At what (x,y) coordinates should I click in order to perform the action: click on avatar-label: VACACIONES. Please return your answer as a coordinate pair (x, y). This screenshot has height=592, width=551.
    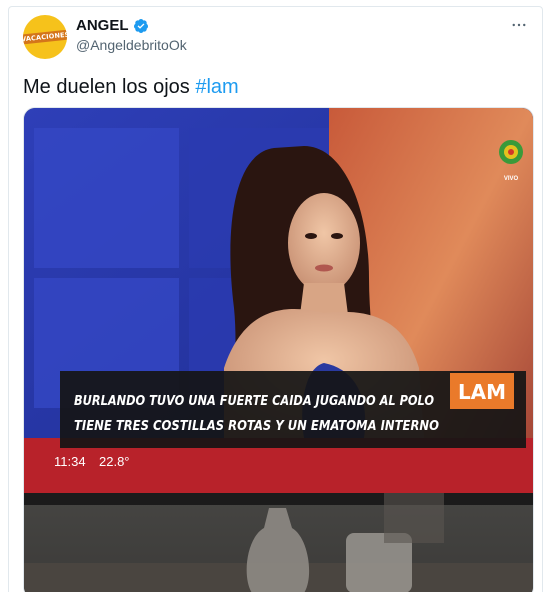
    Looking at the image, I should click on (45, 37).